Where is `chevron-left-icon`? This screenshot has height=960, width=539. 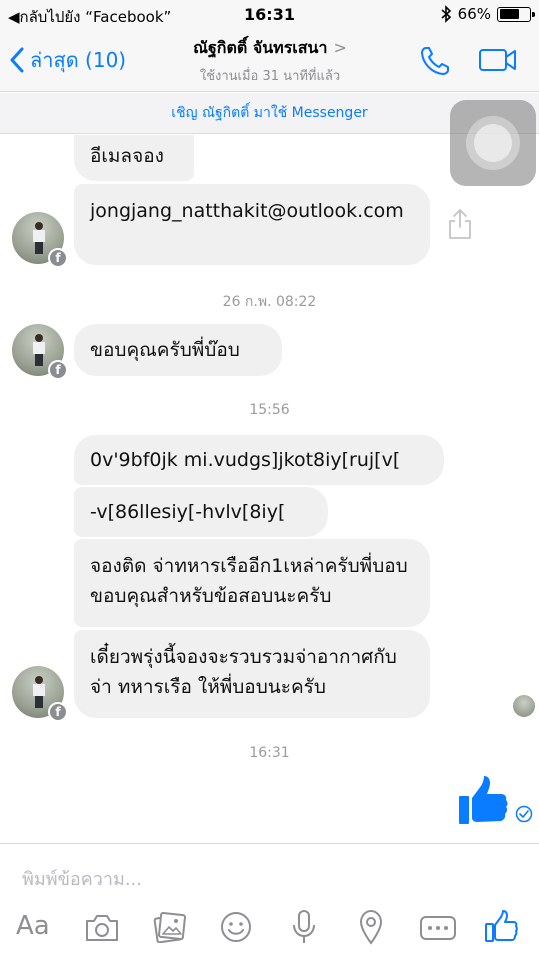
chevron-left-icon is located at coordinates (17, 60).